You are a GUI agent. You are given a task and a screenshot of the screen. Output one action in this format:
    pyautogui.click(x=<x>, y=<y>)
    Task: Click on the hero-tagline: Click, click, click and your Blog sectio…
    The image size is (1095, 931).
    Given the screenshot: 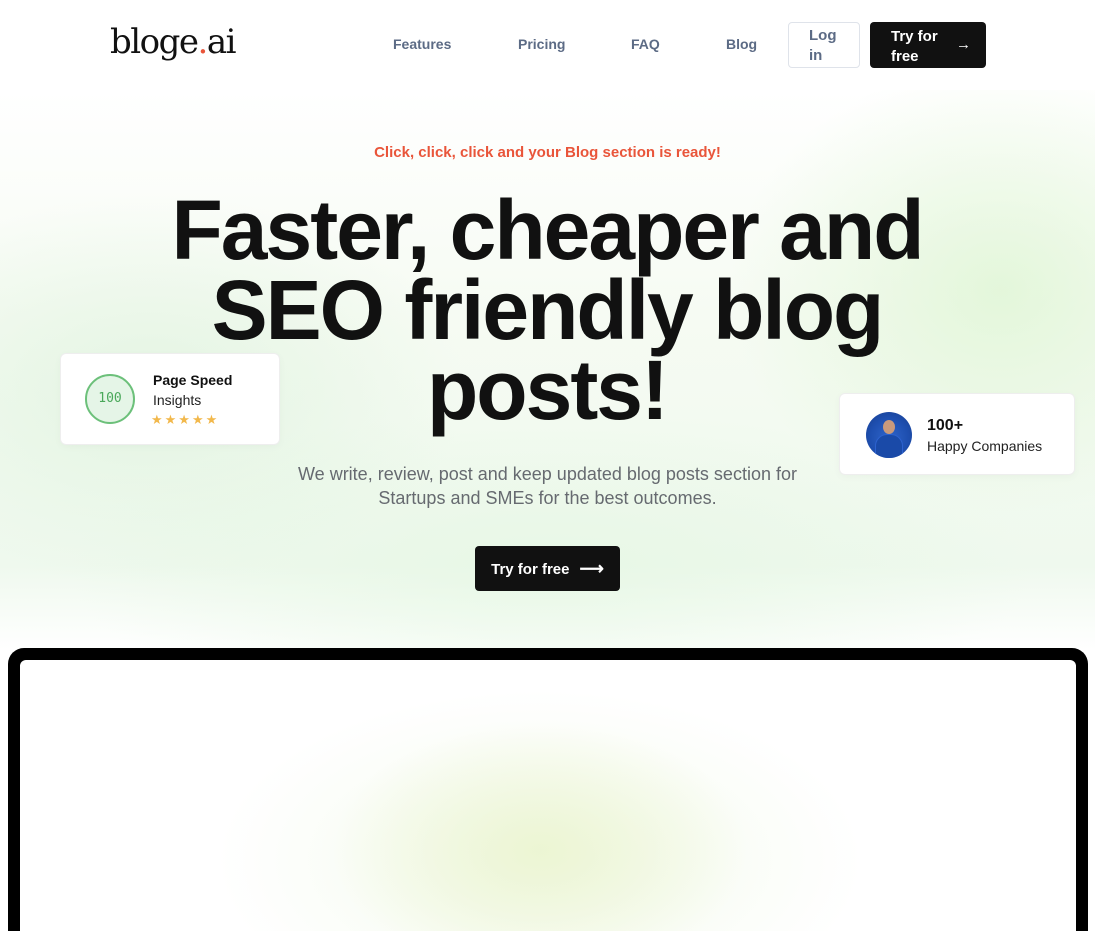 What is the action you would take?
    pyautogui.click(x=547, y=152)
    